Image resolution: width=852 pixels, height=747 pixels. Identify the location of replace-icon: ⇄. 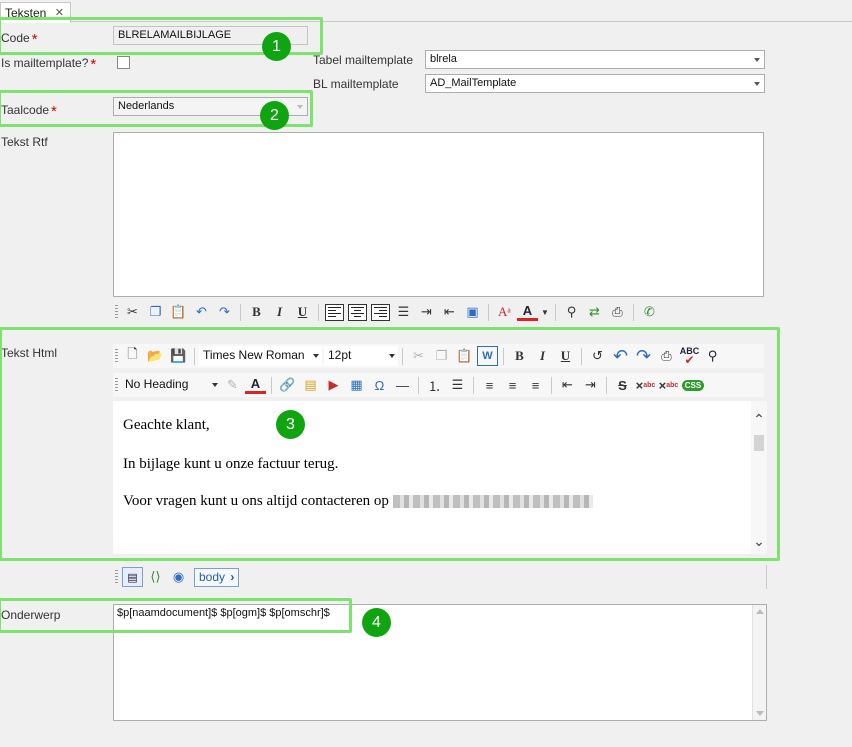
(594, 312).